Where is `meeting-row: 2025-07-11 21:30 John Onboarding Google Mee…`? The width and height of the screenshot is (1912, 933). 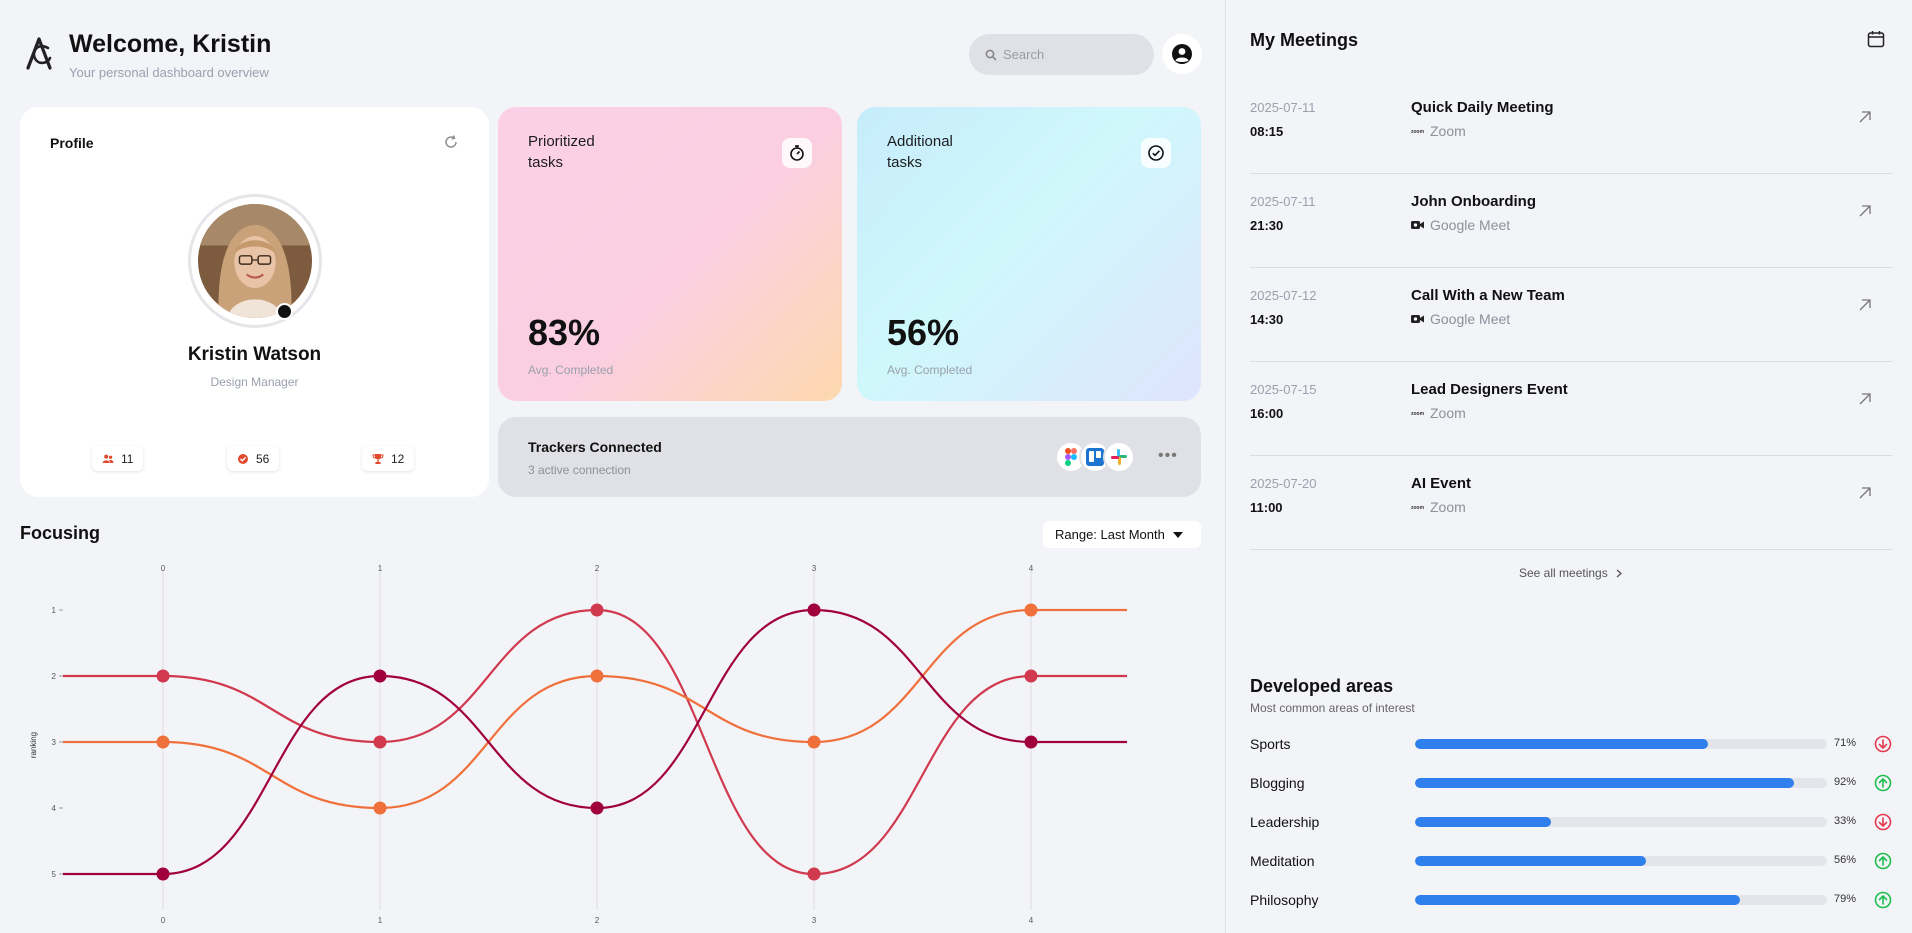 meeting-row: 2025-07-11 21:30 John Onboarding Google Mee… is located at coordinates (1571, 221).